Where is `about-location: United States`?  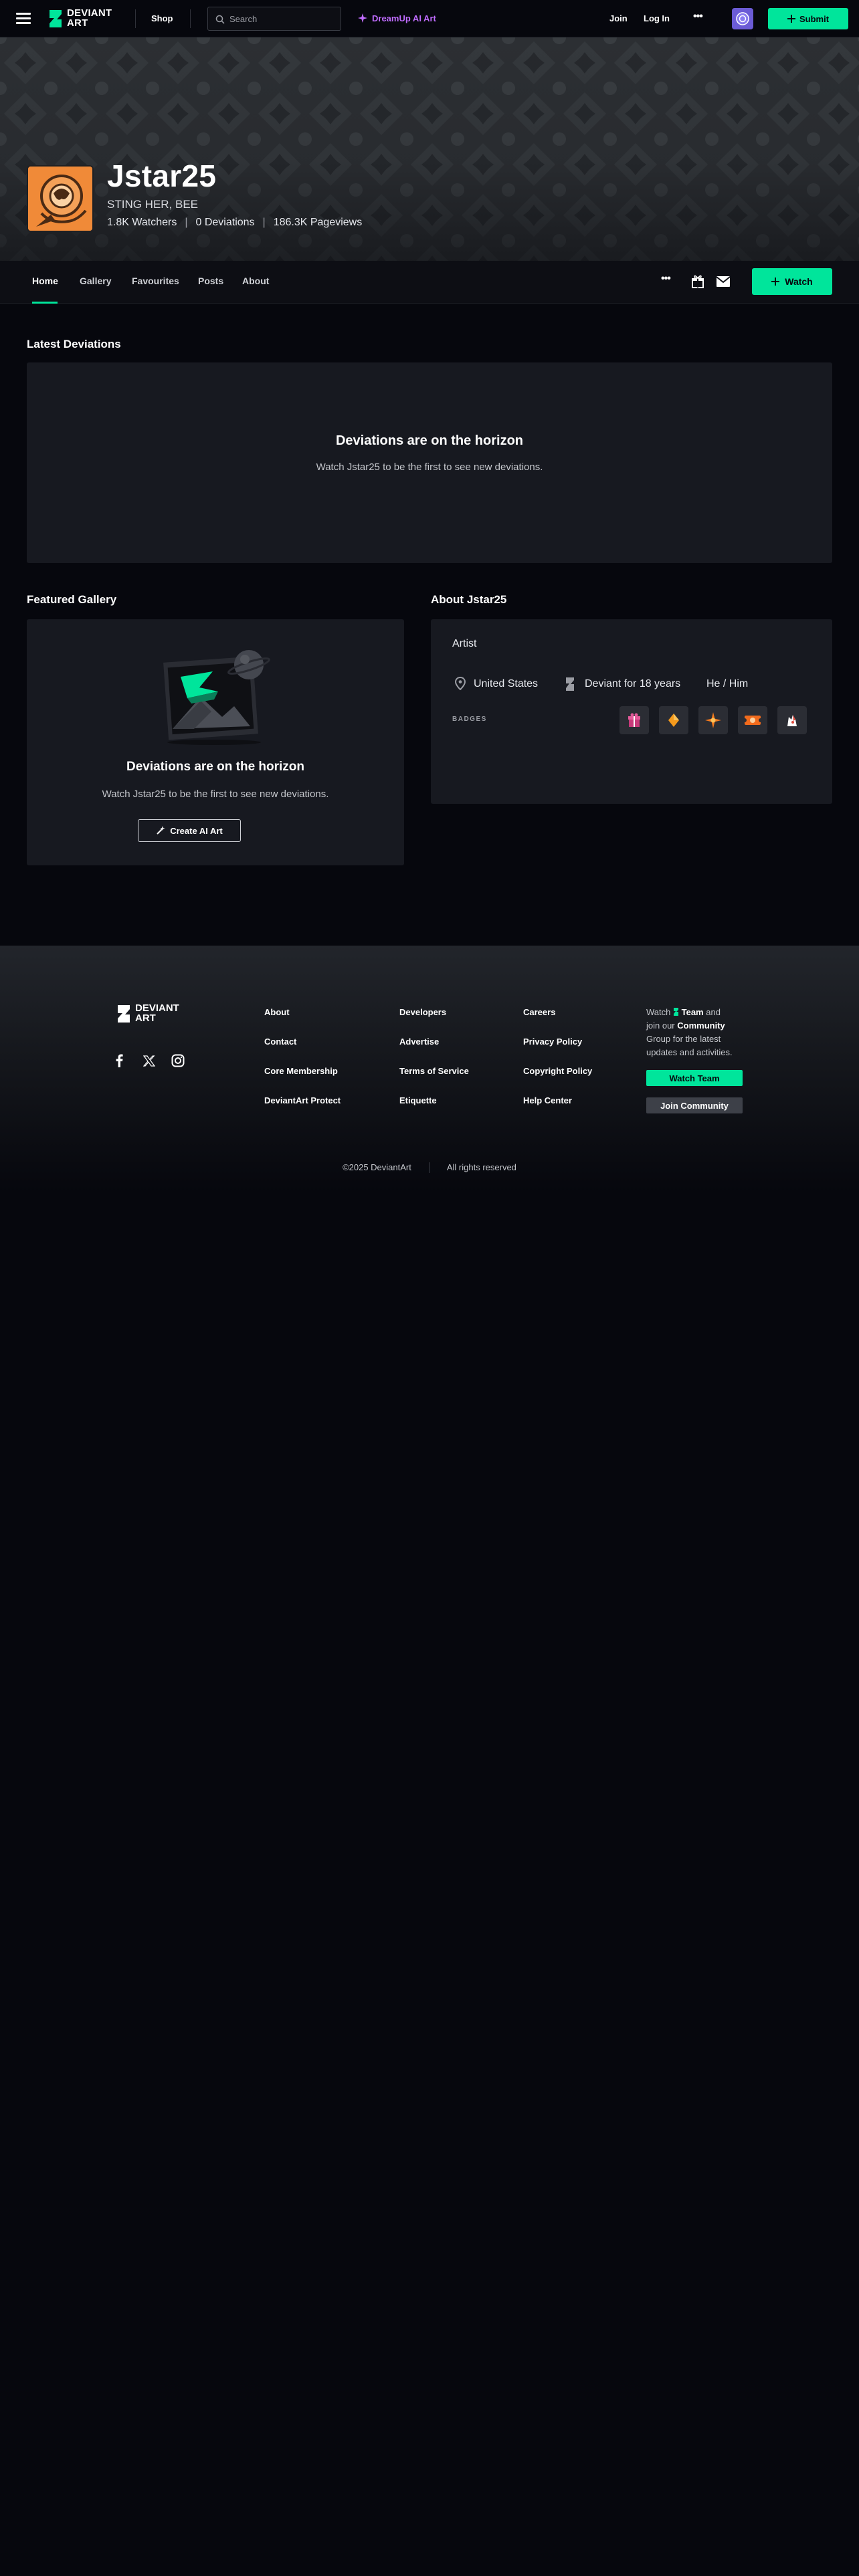 about-location: United States is located at coordinates (506, 683).